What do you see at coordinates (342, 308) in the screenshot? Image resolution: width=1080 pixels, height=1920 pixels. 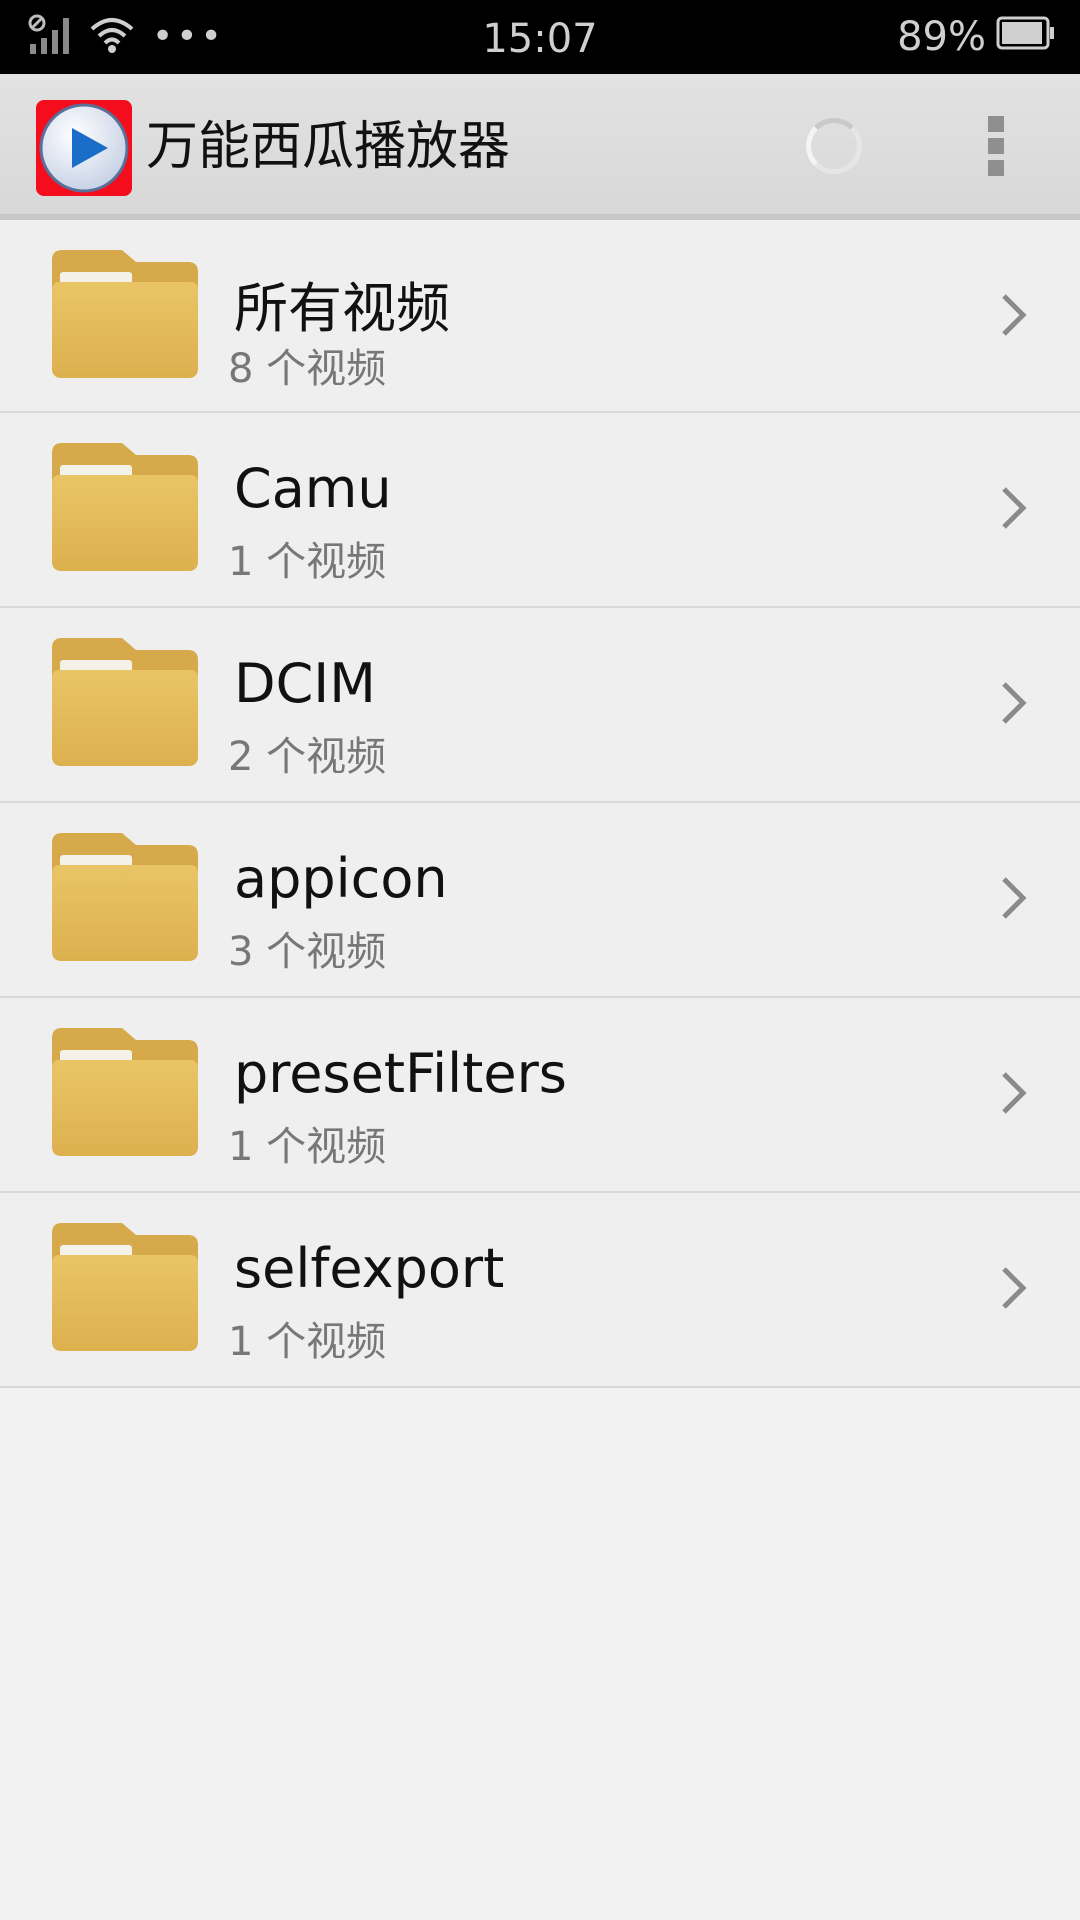 I see `folder-name: 所有视频` at bounding box center [342, 308].